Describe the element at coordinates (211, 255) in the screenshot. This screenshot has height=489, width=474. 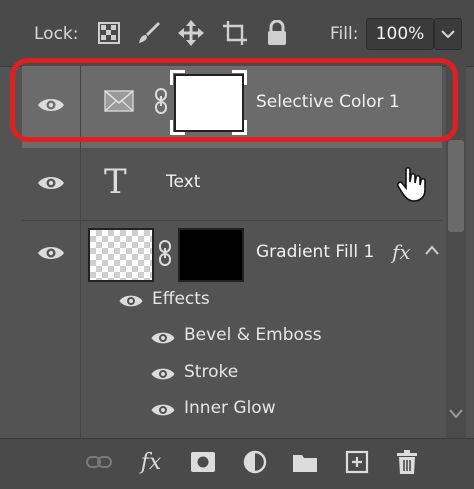
I see `gradient-mask-thumbnail` at that location.